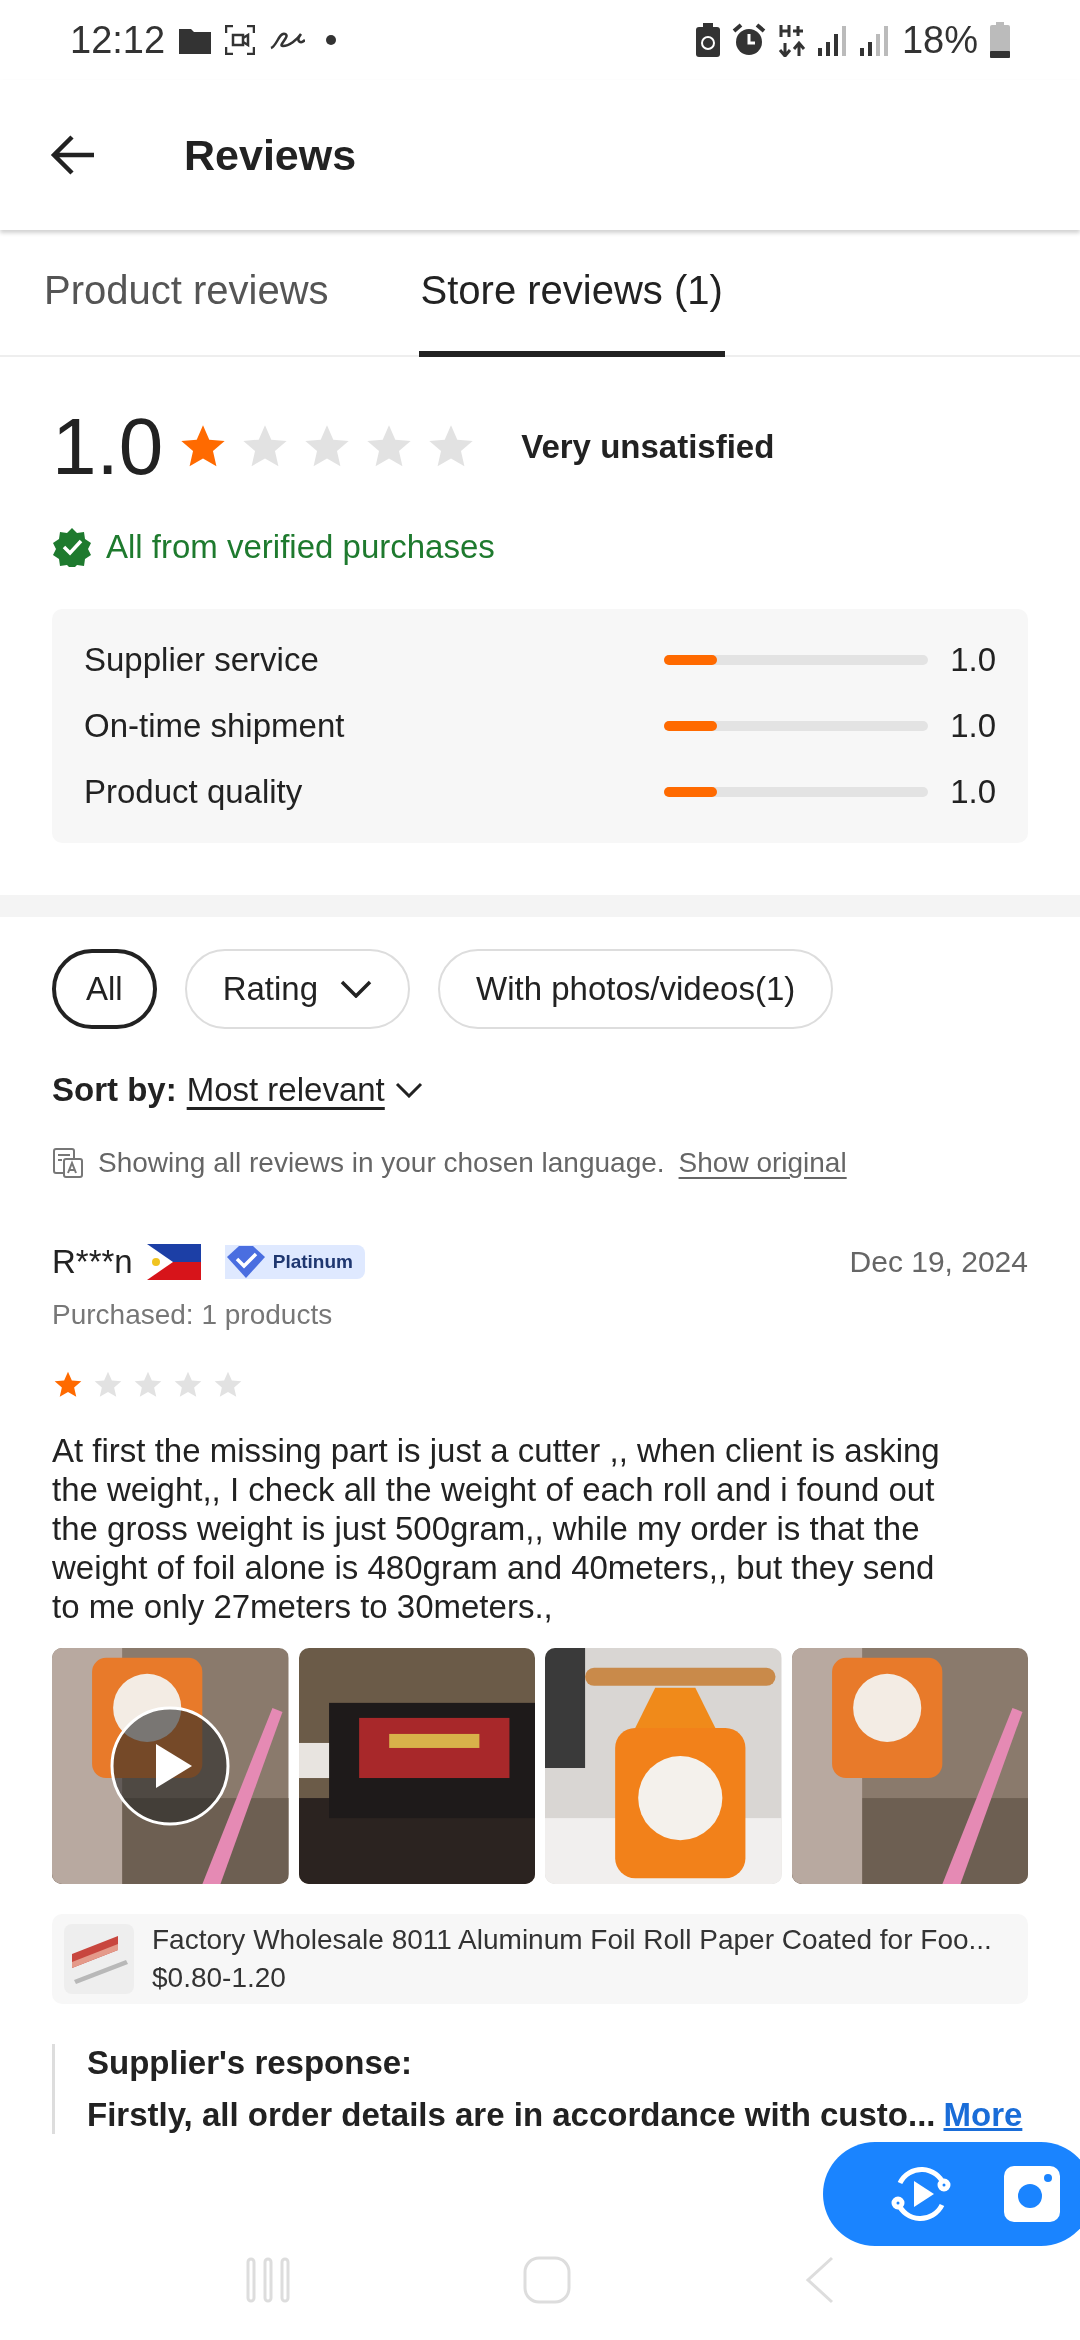  I want to click on filter-chip: With photos/videos(1), so click(636, 989).